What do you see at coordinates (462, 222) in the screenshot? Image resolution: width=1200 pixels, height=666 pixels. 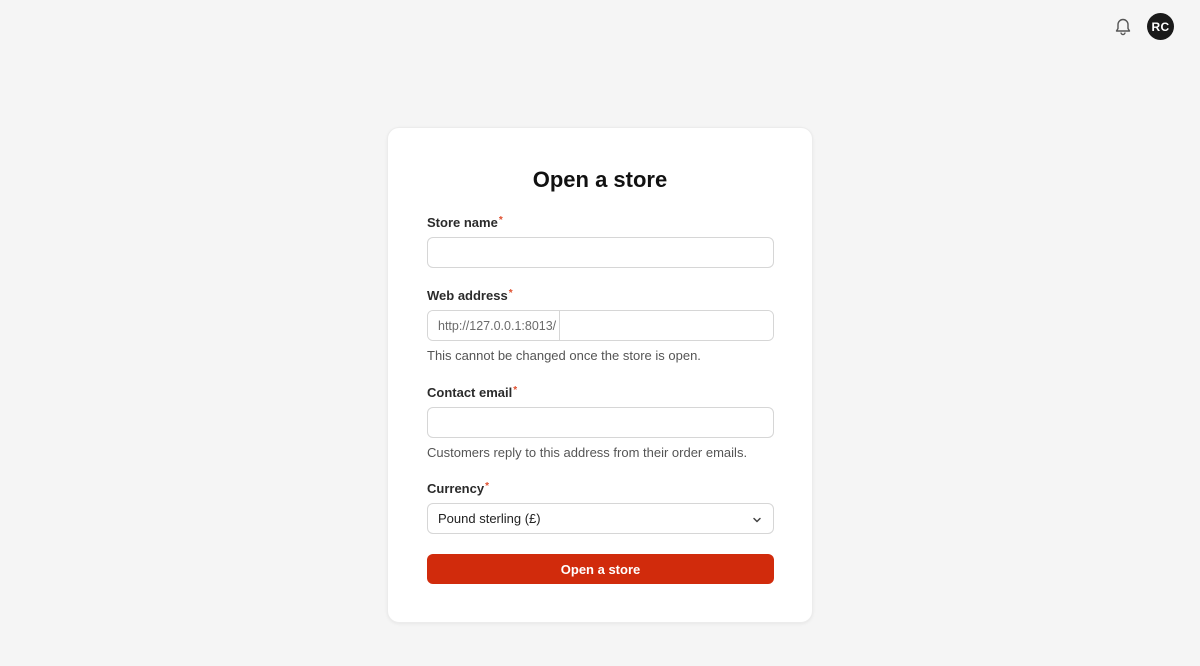 I see `store-name-label-text: Store name` at bounding box center [462, 222].